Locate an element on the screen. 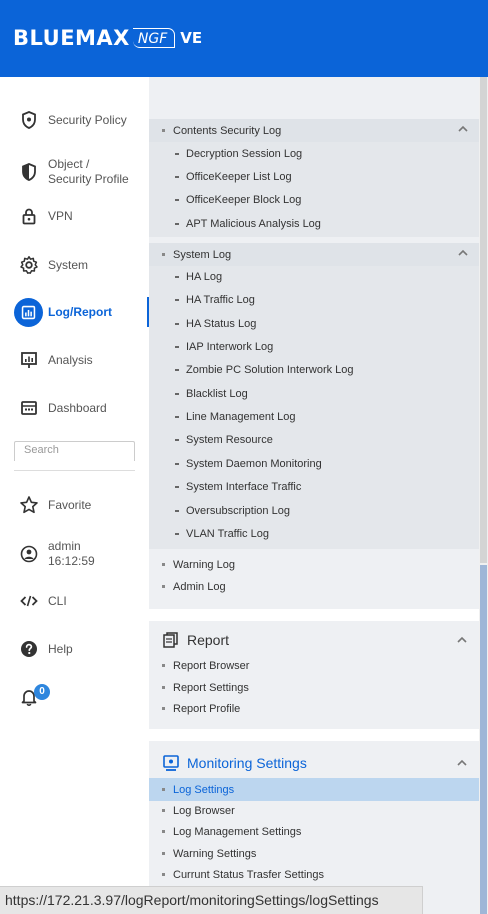 Image resolution: width=488 pixels, height=914 pixels. menu-item-warning-settings: Warning Settings is located at coordinates (314, 853).